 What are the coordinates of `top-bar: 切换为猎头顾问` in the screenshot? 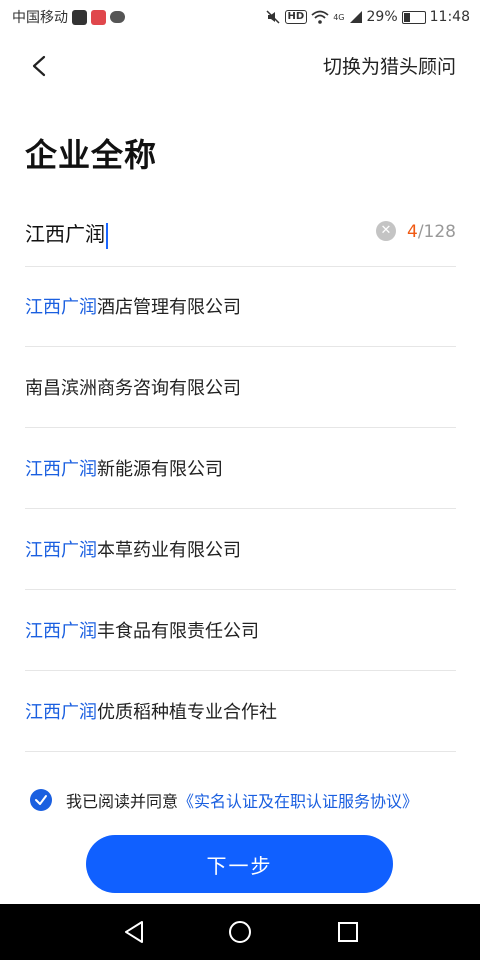 It's located at (240, 66).